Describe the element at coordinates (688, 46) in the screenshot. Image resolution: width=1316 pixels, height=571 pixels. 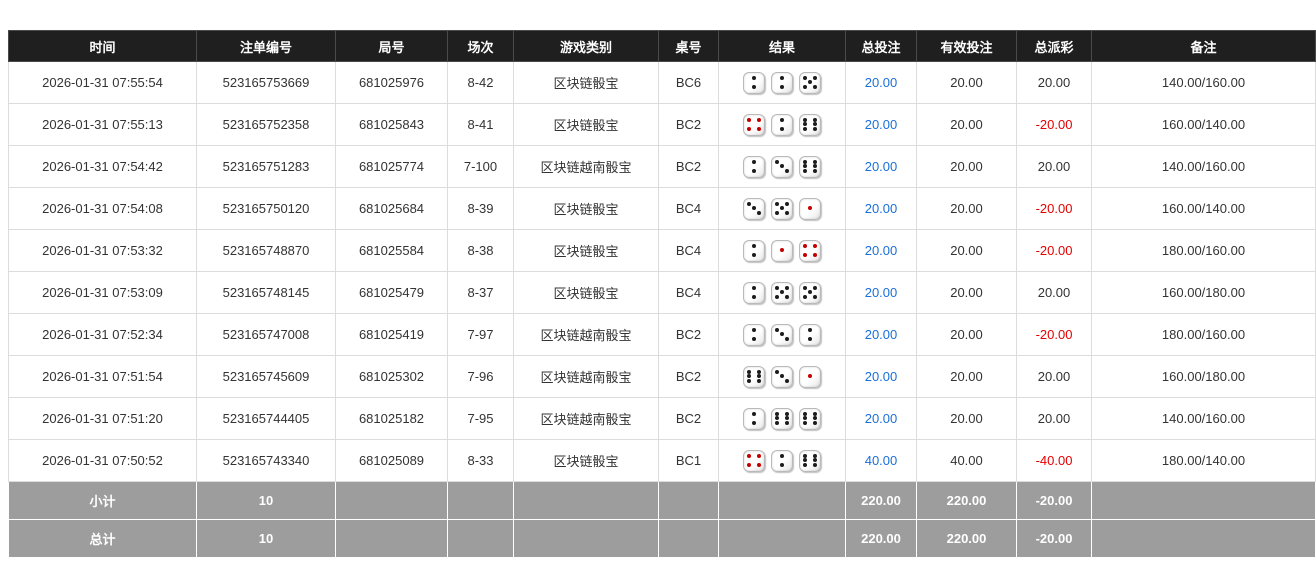
I see `col-header-table-no: 桌号` at that location.